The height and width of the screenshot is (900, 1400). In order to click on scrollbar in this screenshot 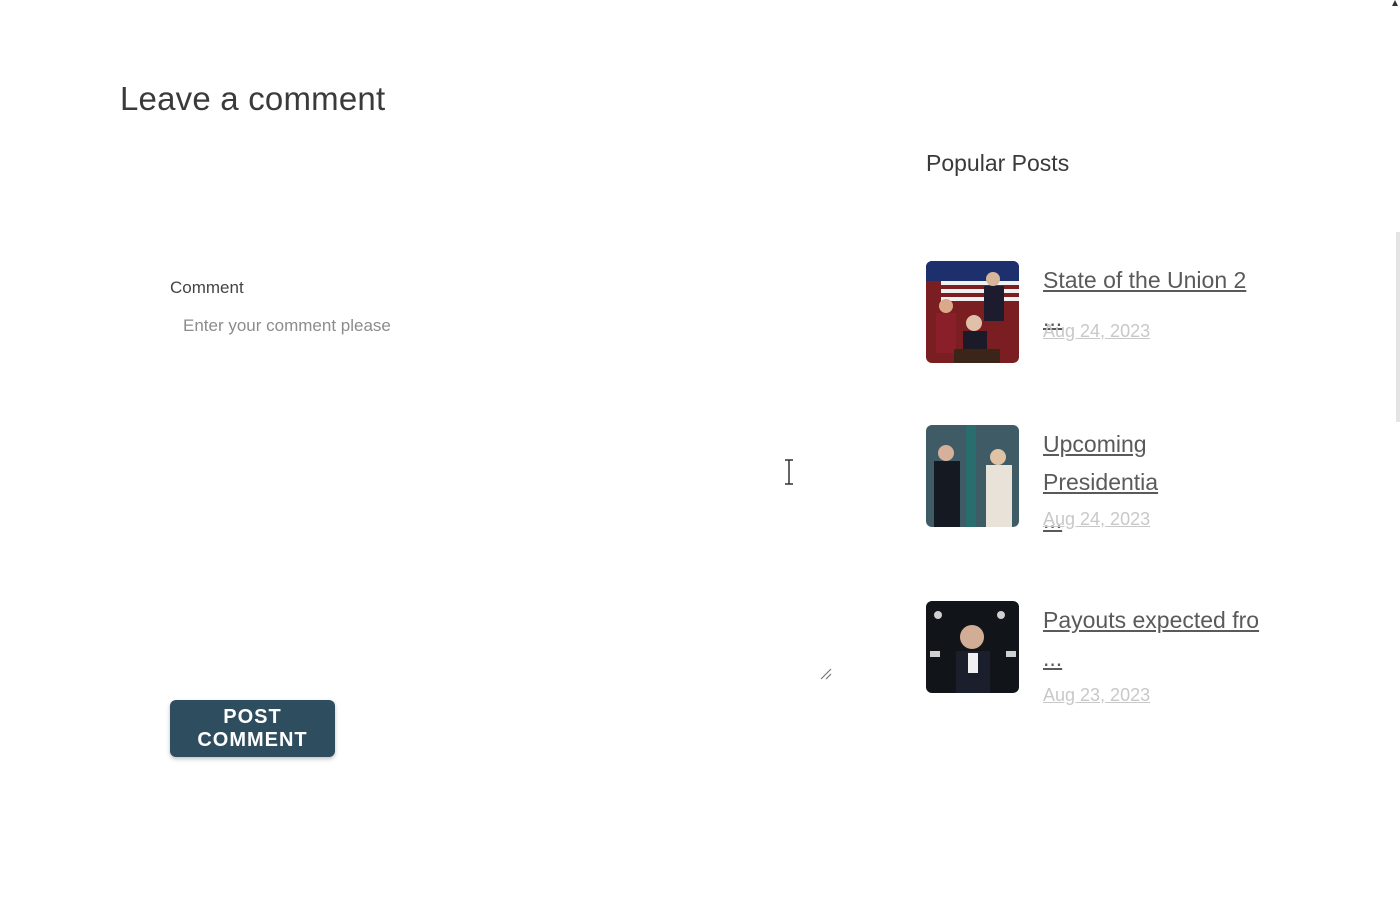, I will do `click(1398, 327)`.